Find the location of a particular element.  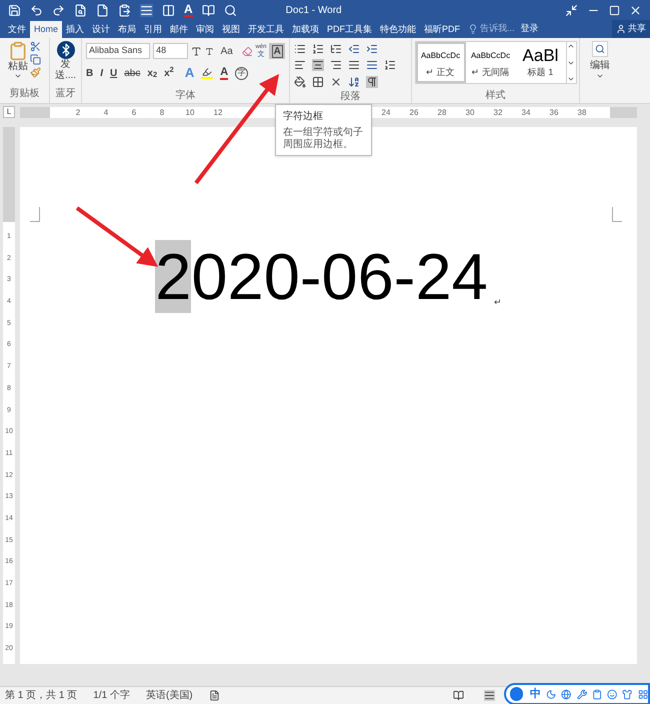

smiley-icon is located at coordinates (612, 694).